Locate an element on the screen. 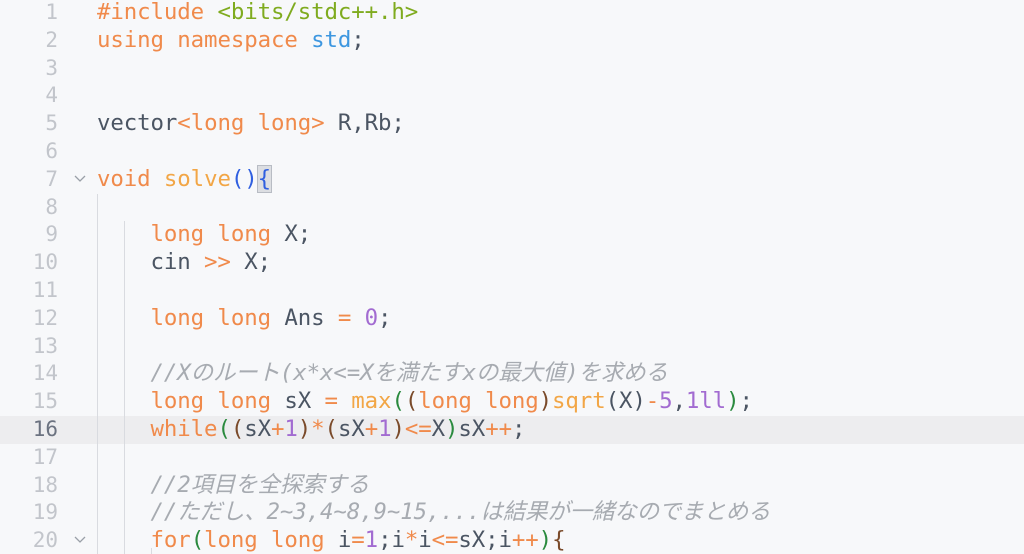 This screenshot has height=554, width=1024. code-text: while((sX+1)*(sX+1)<=X)sX++; is located at coordinates (311, 430).